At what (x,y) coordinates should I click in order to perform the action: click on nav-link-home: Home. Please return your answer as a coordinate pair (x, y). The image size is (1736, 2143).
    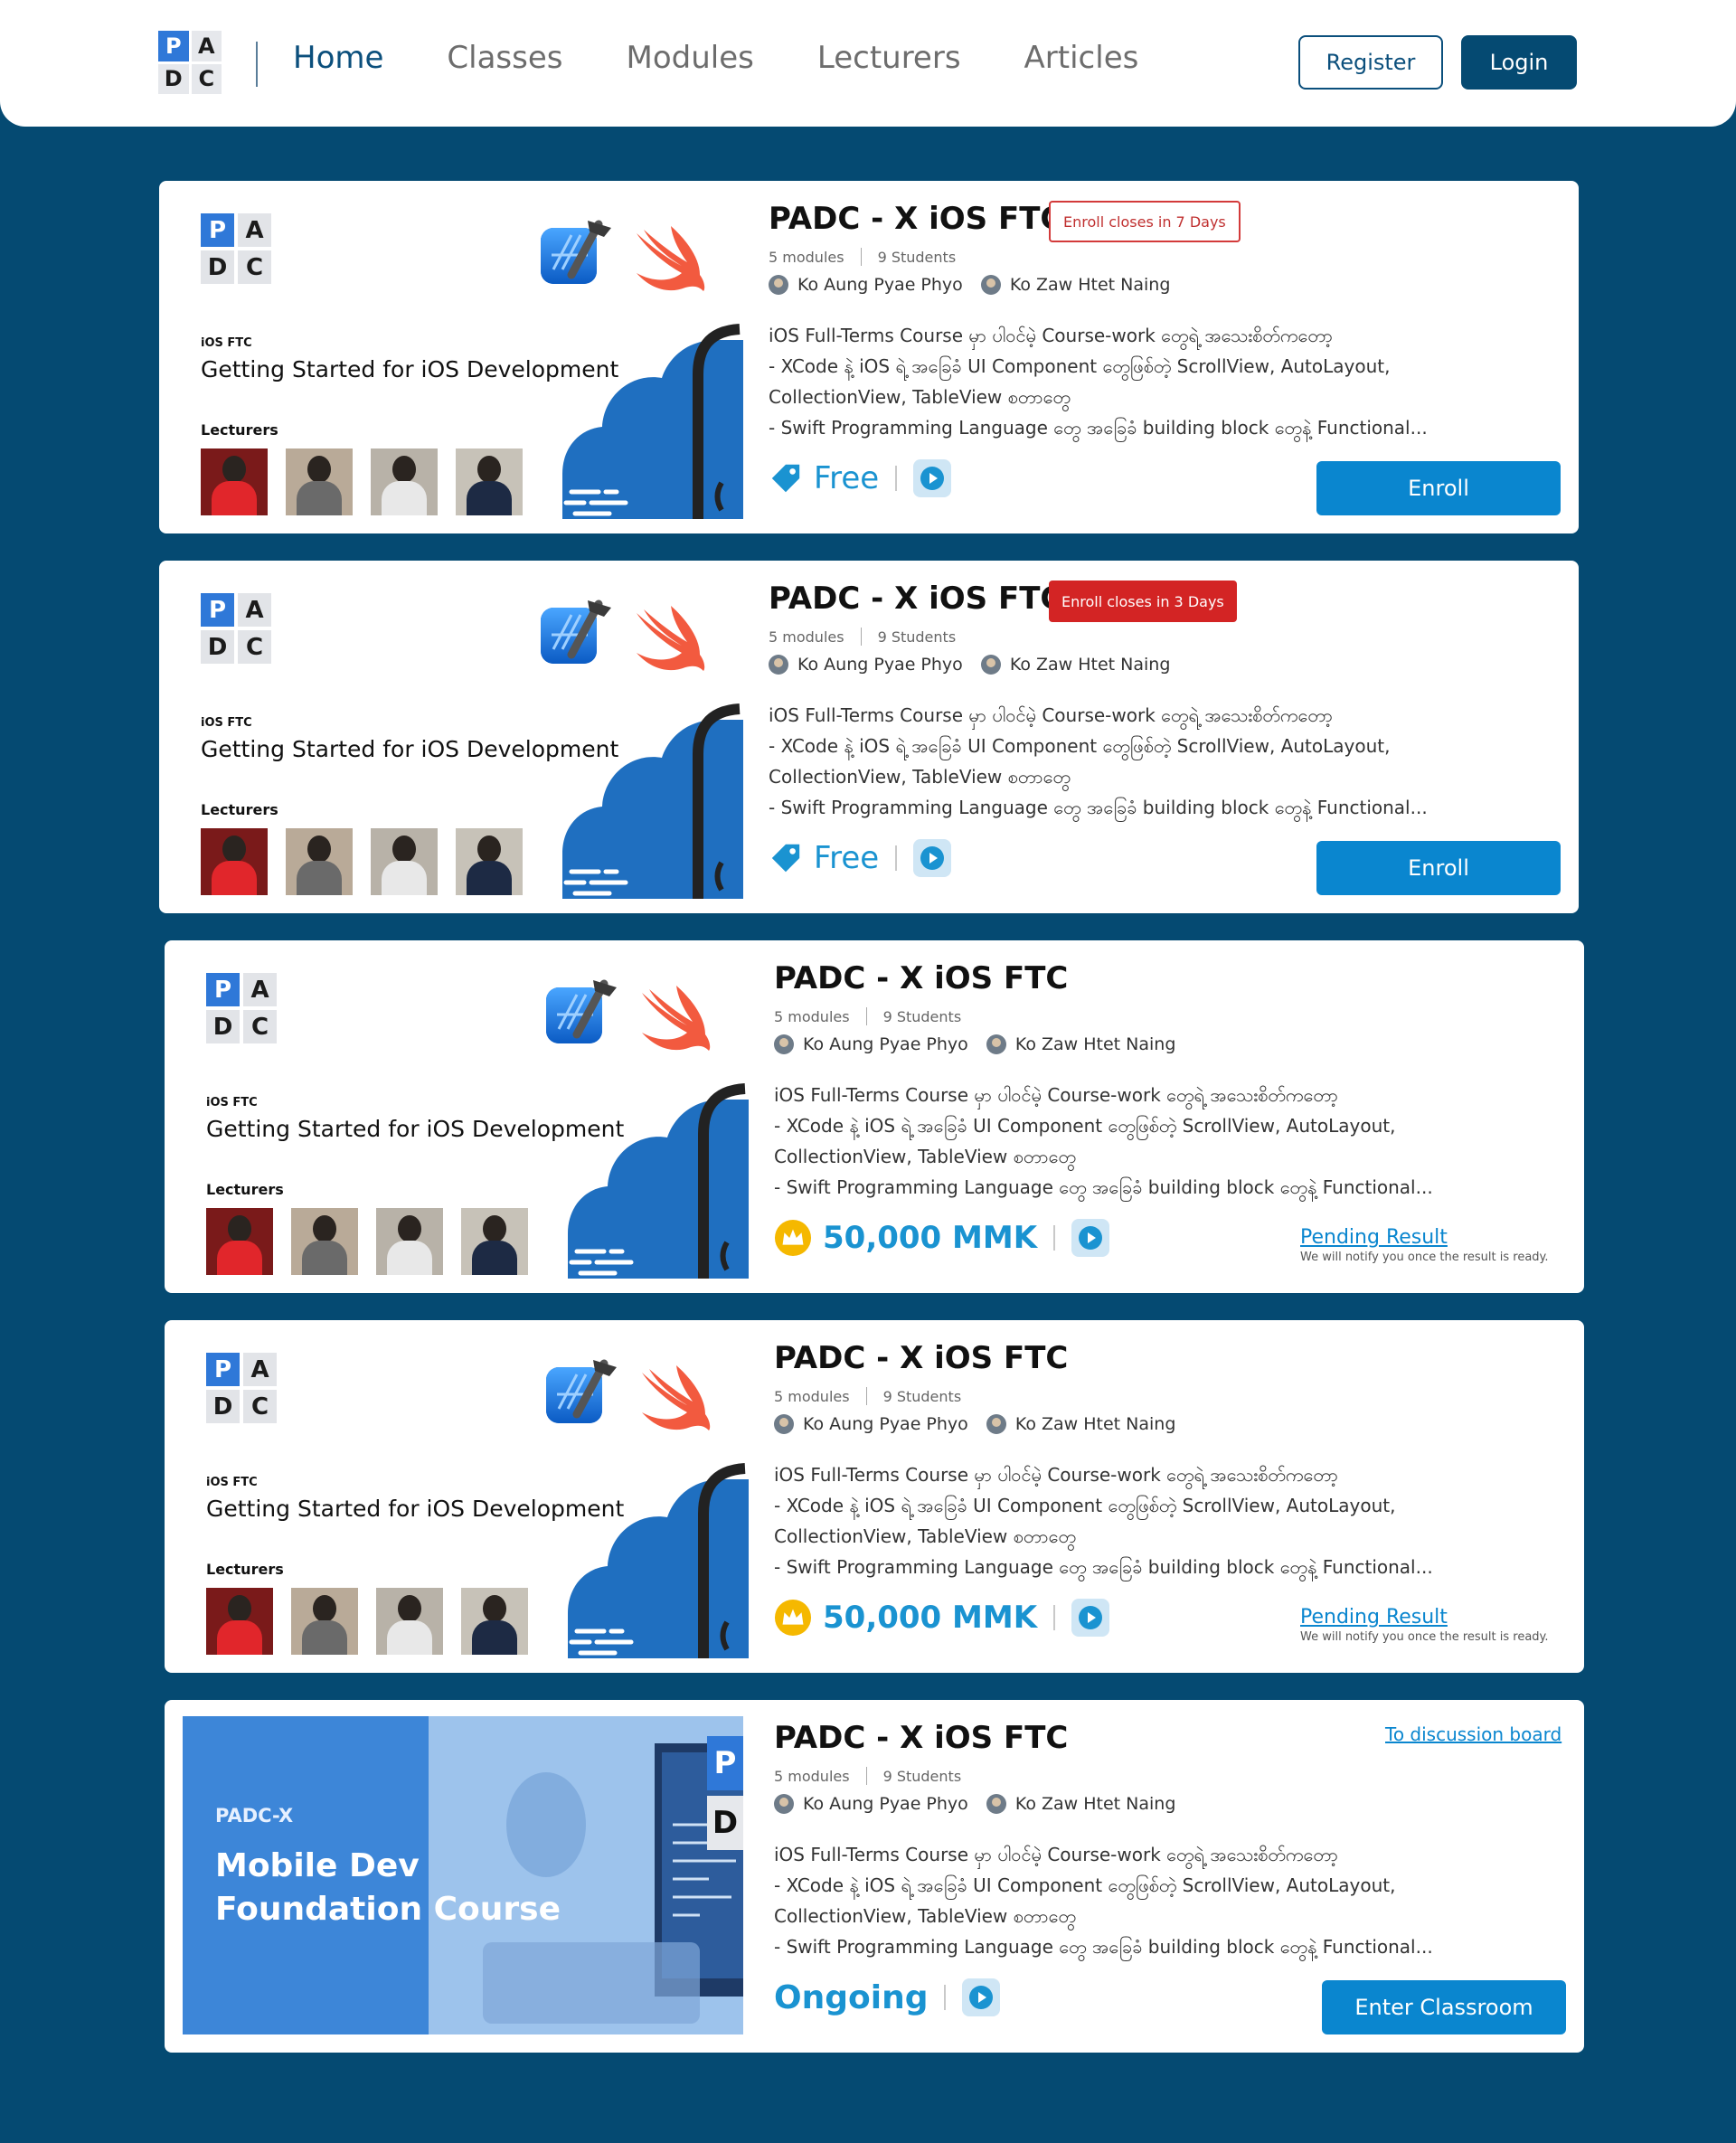
    Looking at the image, I should click on (338, 58).